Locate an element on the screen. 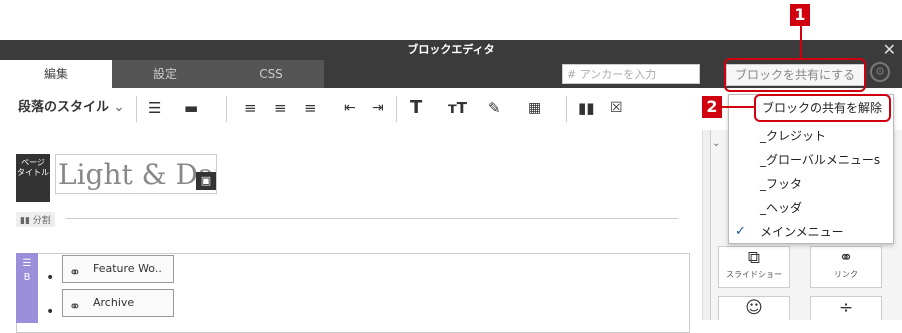 This screenshot has height=333, width=902. clear-format-icon: ☒ is located at coordinates (616, 108).